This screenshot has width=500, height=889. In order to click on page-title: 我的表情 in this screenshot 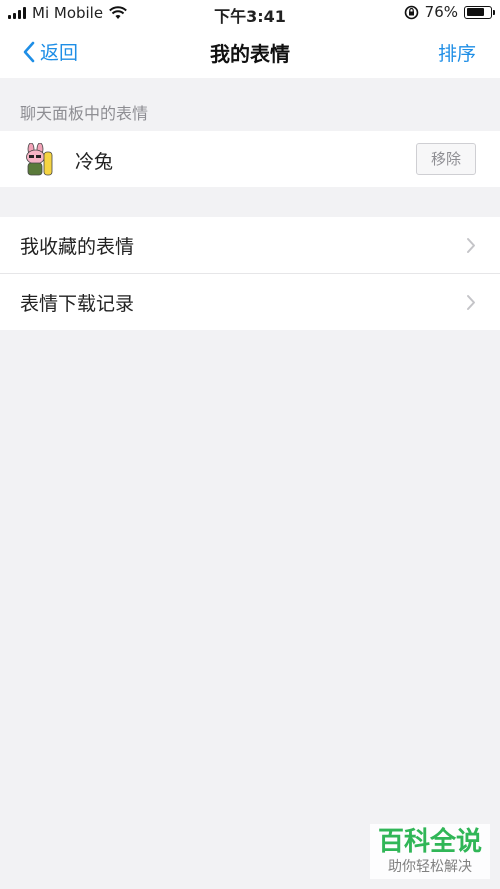, I will do `click(250, 54)`.